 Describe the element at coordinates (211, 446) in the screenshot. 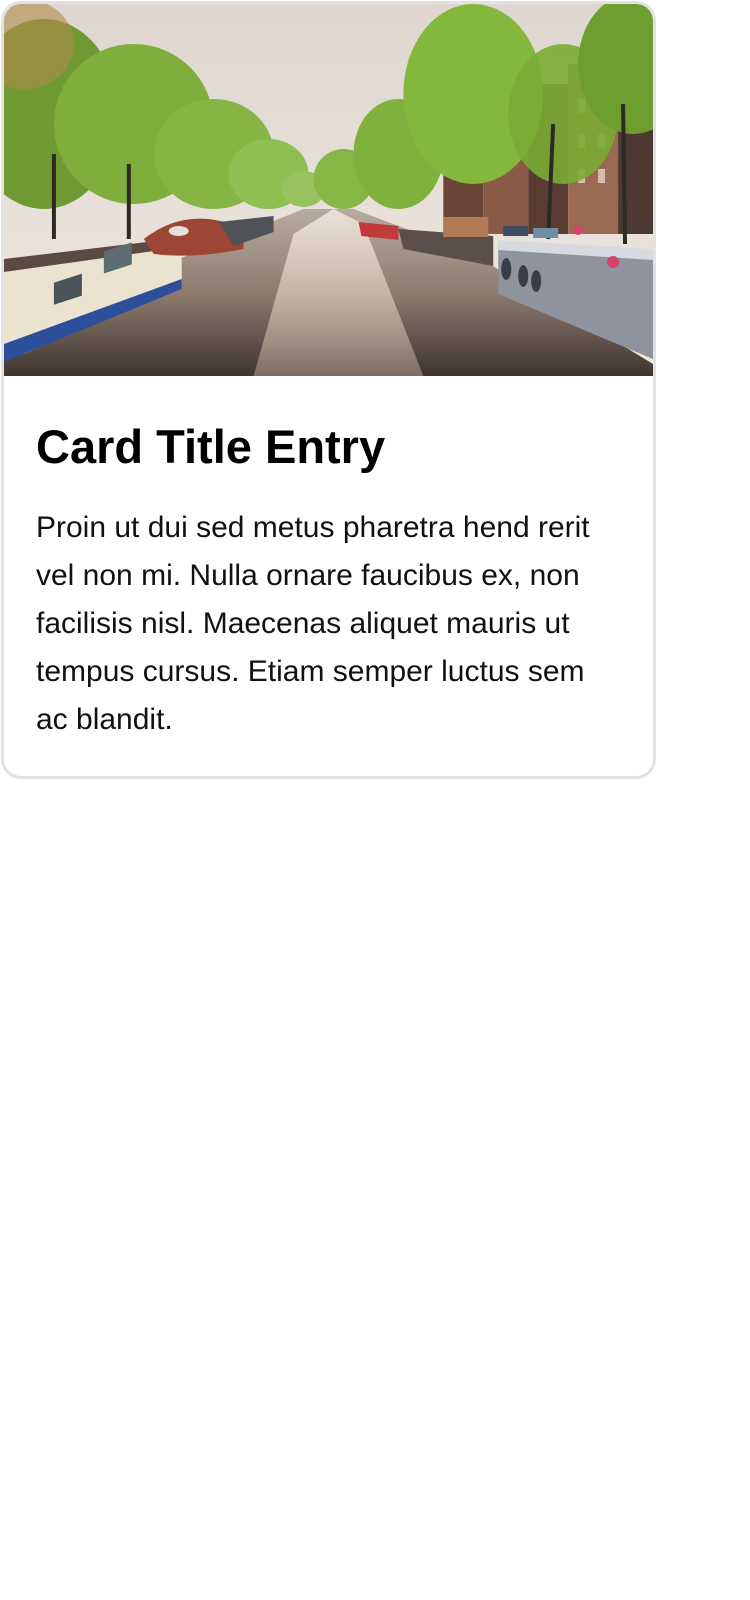

I see `card-title: Card Title Entry` at that location.